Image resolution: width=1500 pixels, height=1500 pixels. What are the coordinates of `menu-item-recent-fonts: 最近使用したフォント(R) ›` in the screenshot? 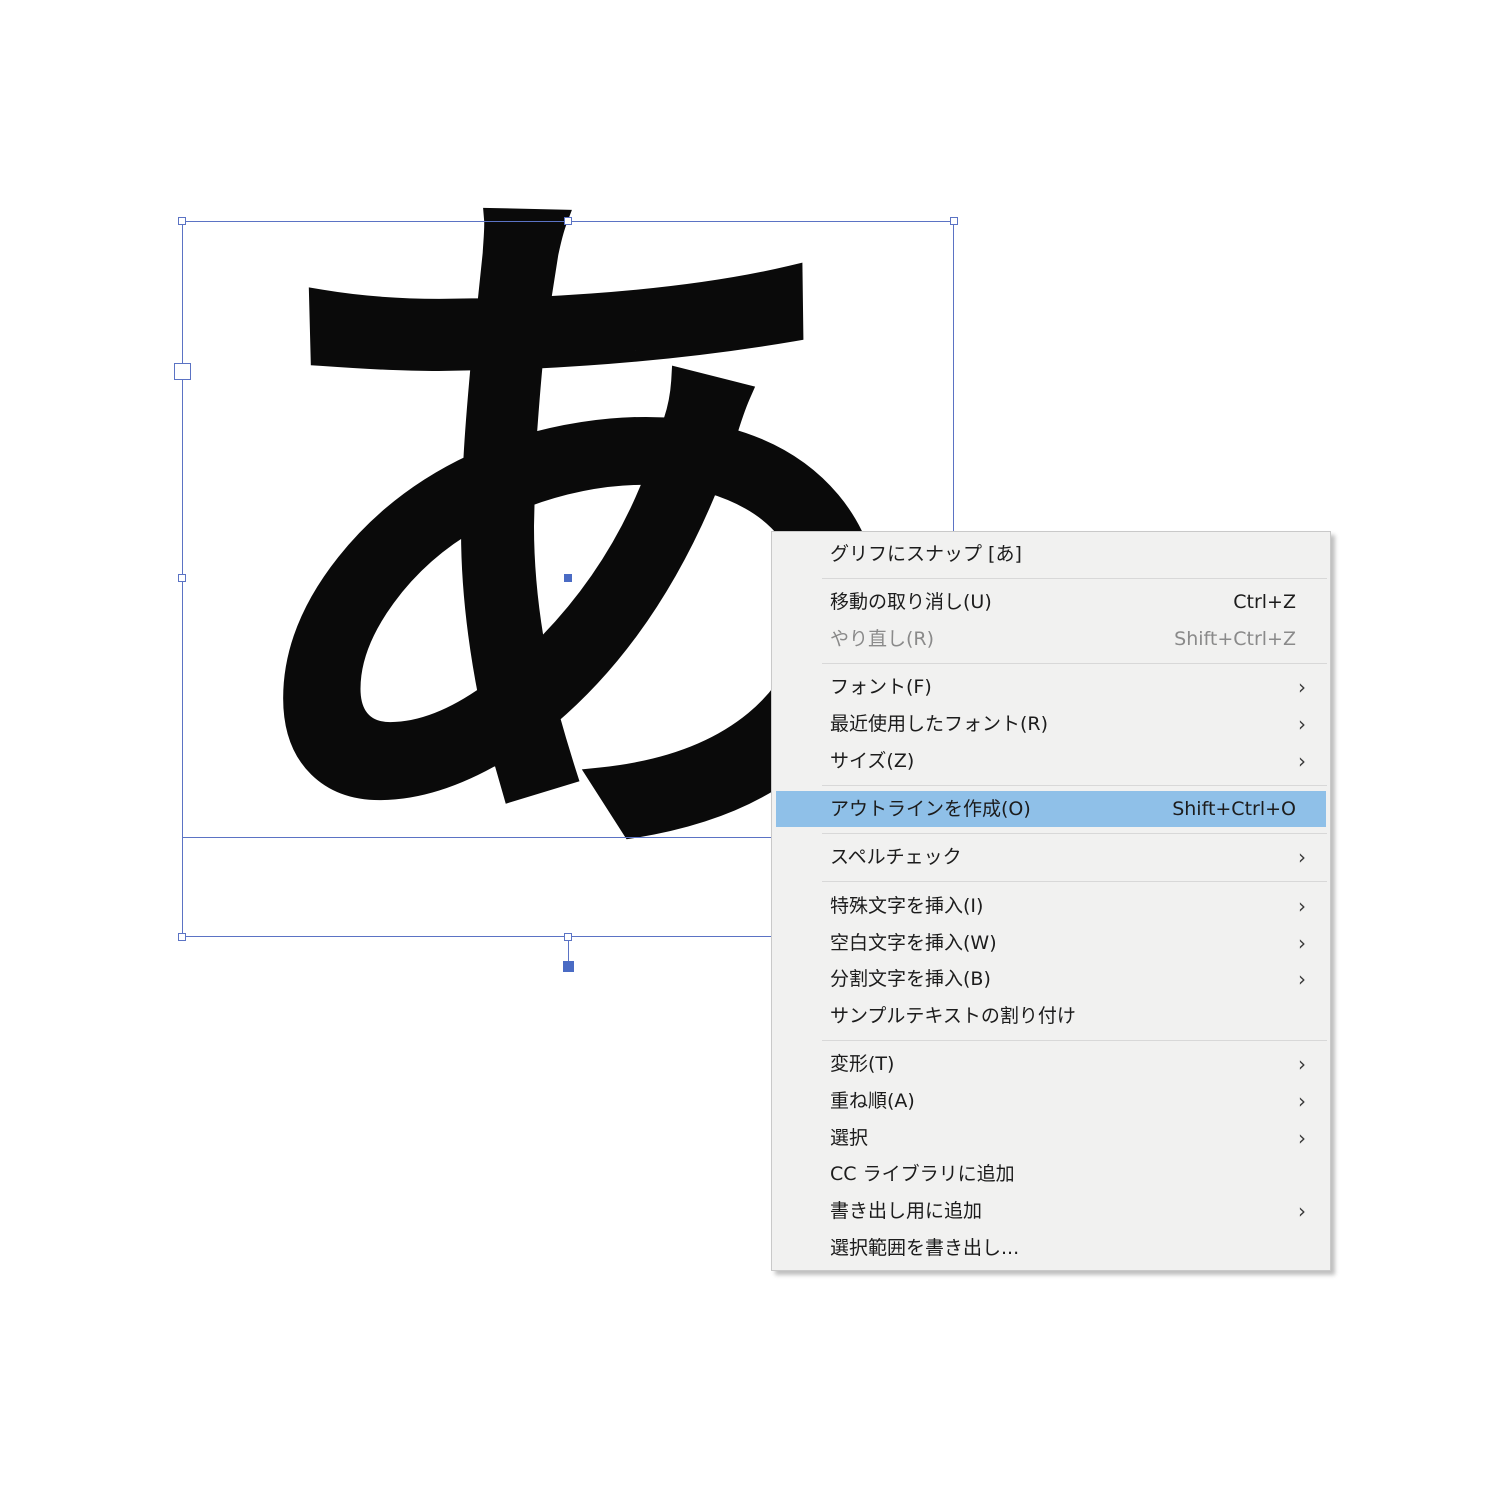 It's located at (1051, 724).